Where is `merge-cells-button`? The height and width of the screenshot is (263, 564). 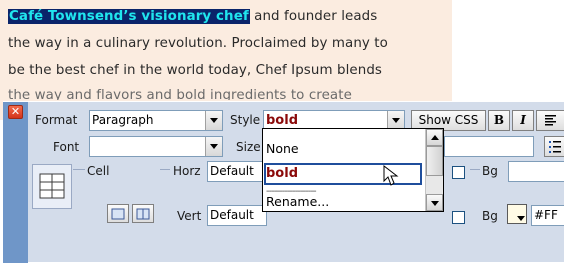 merge-cells-button is located at coordinates (118, 213).